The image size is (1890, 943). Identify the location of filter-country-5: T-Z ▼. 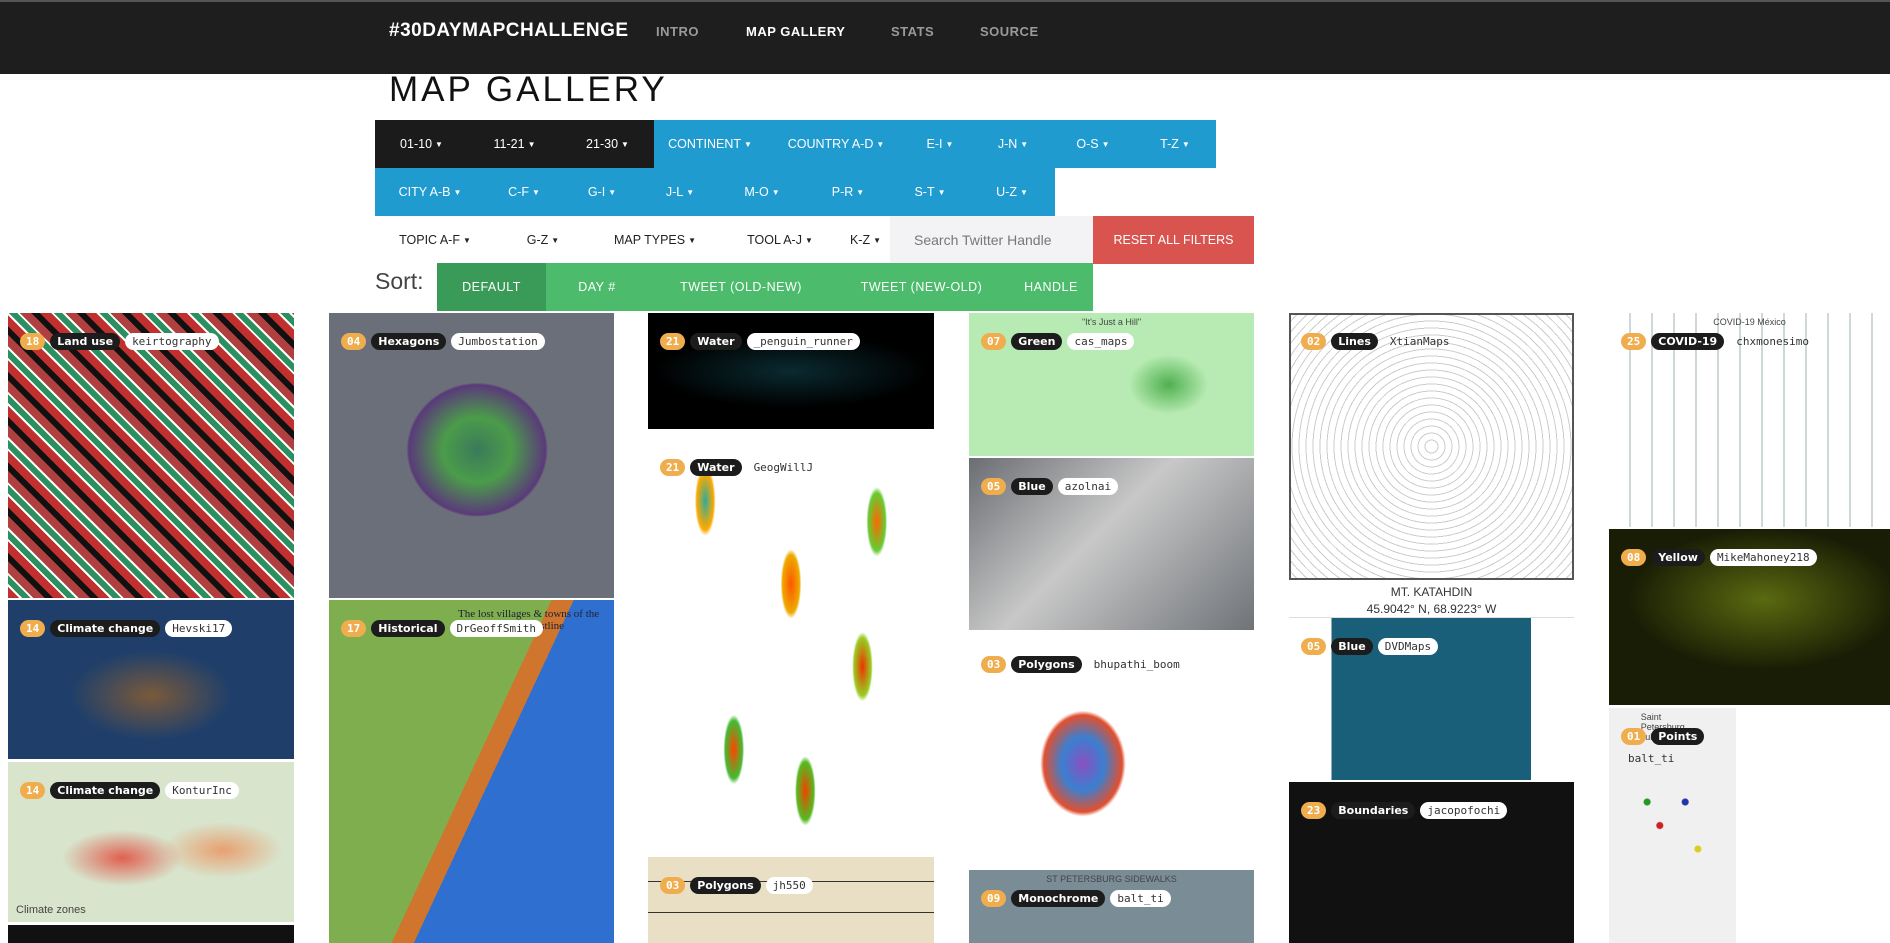
(1175, 144).